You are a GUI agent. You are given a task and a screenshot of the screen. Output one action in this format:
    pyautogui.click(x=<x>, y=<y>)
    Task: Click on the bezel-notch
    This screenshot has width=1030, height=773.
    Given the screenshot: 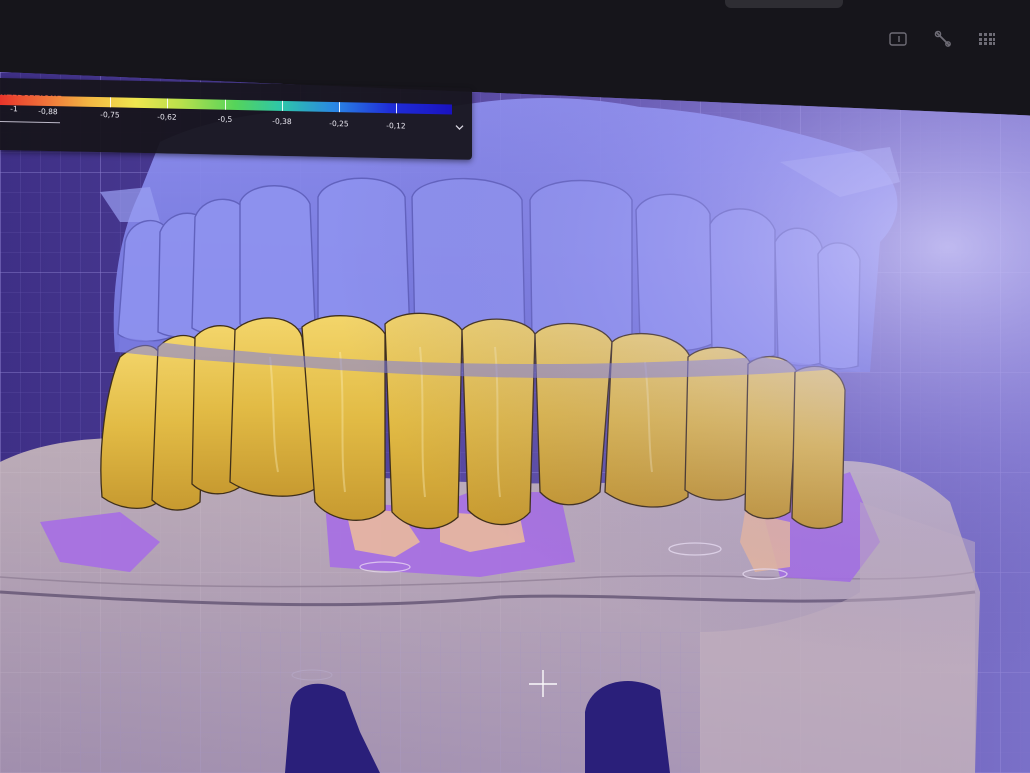 What is the action you would take?
    pyautogui.click(x=784, y=4)
    